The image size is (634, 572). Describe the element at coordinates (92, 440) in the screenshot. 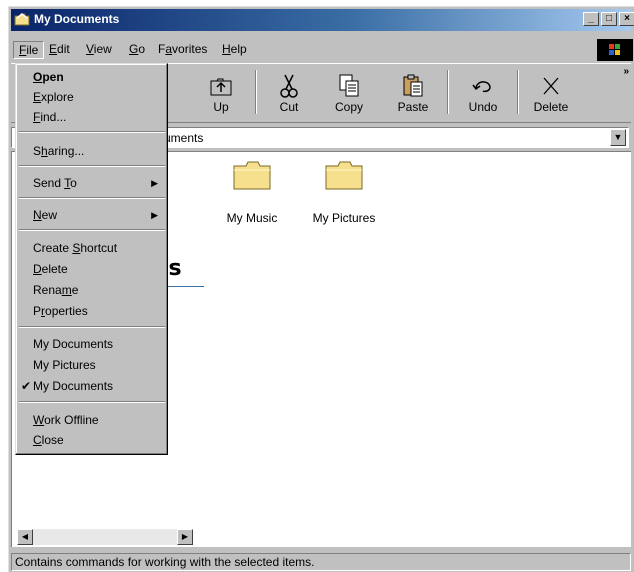

I see `menu-item-close: Close` at that location.